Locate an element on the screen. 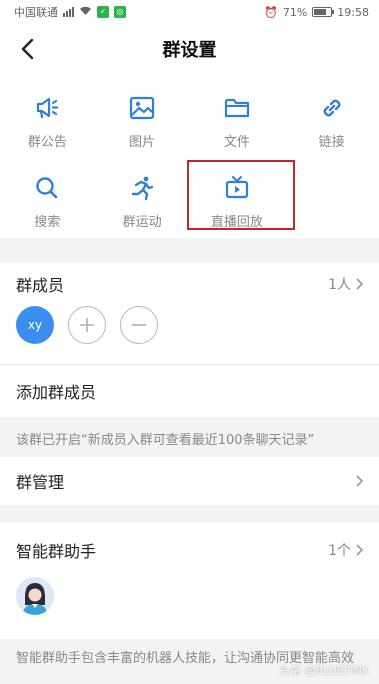  signal-icon is located at coordinates (68, 12).